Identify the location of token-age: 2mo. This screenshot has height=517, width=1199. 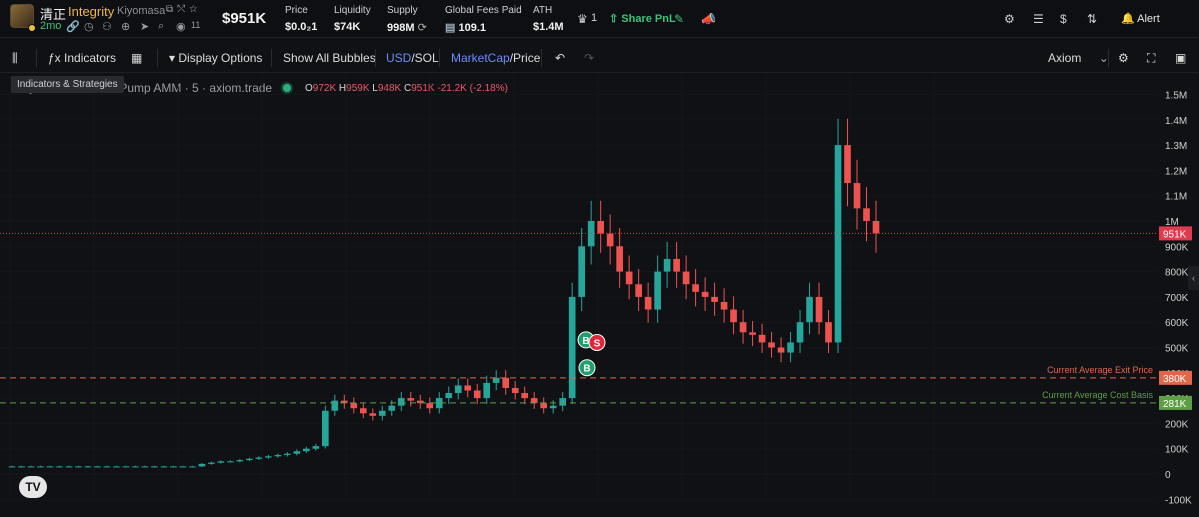
(51, 26).